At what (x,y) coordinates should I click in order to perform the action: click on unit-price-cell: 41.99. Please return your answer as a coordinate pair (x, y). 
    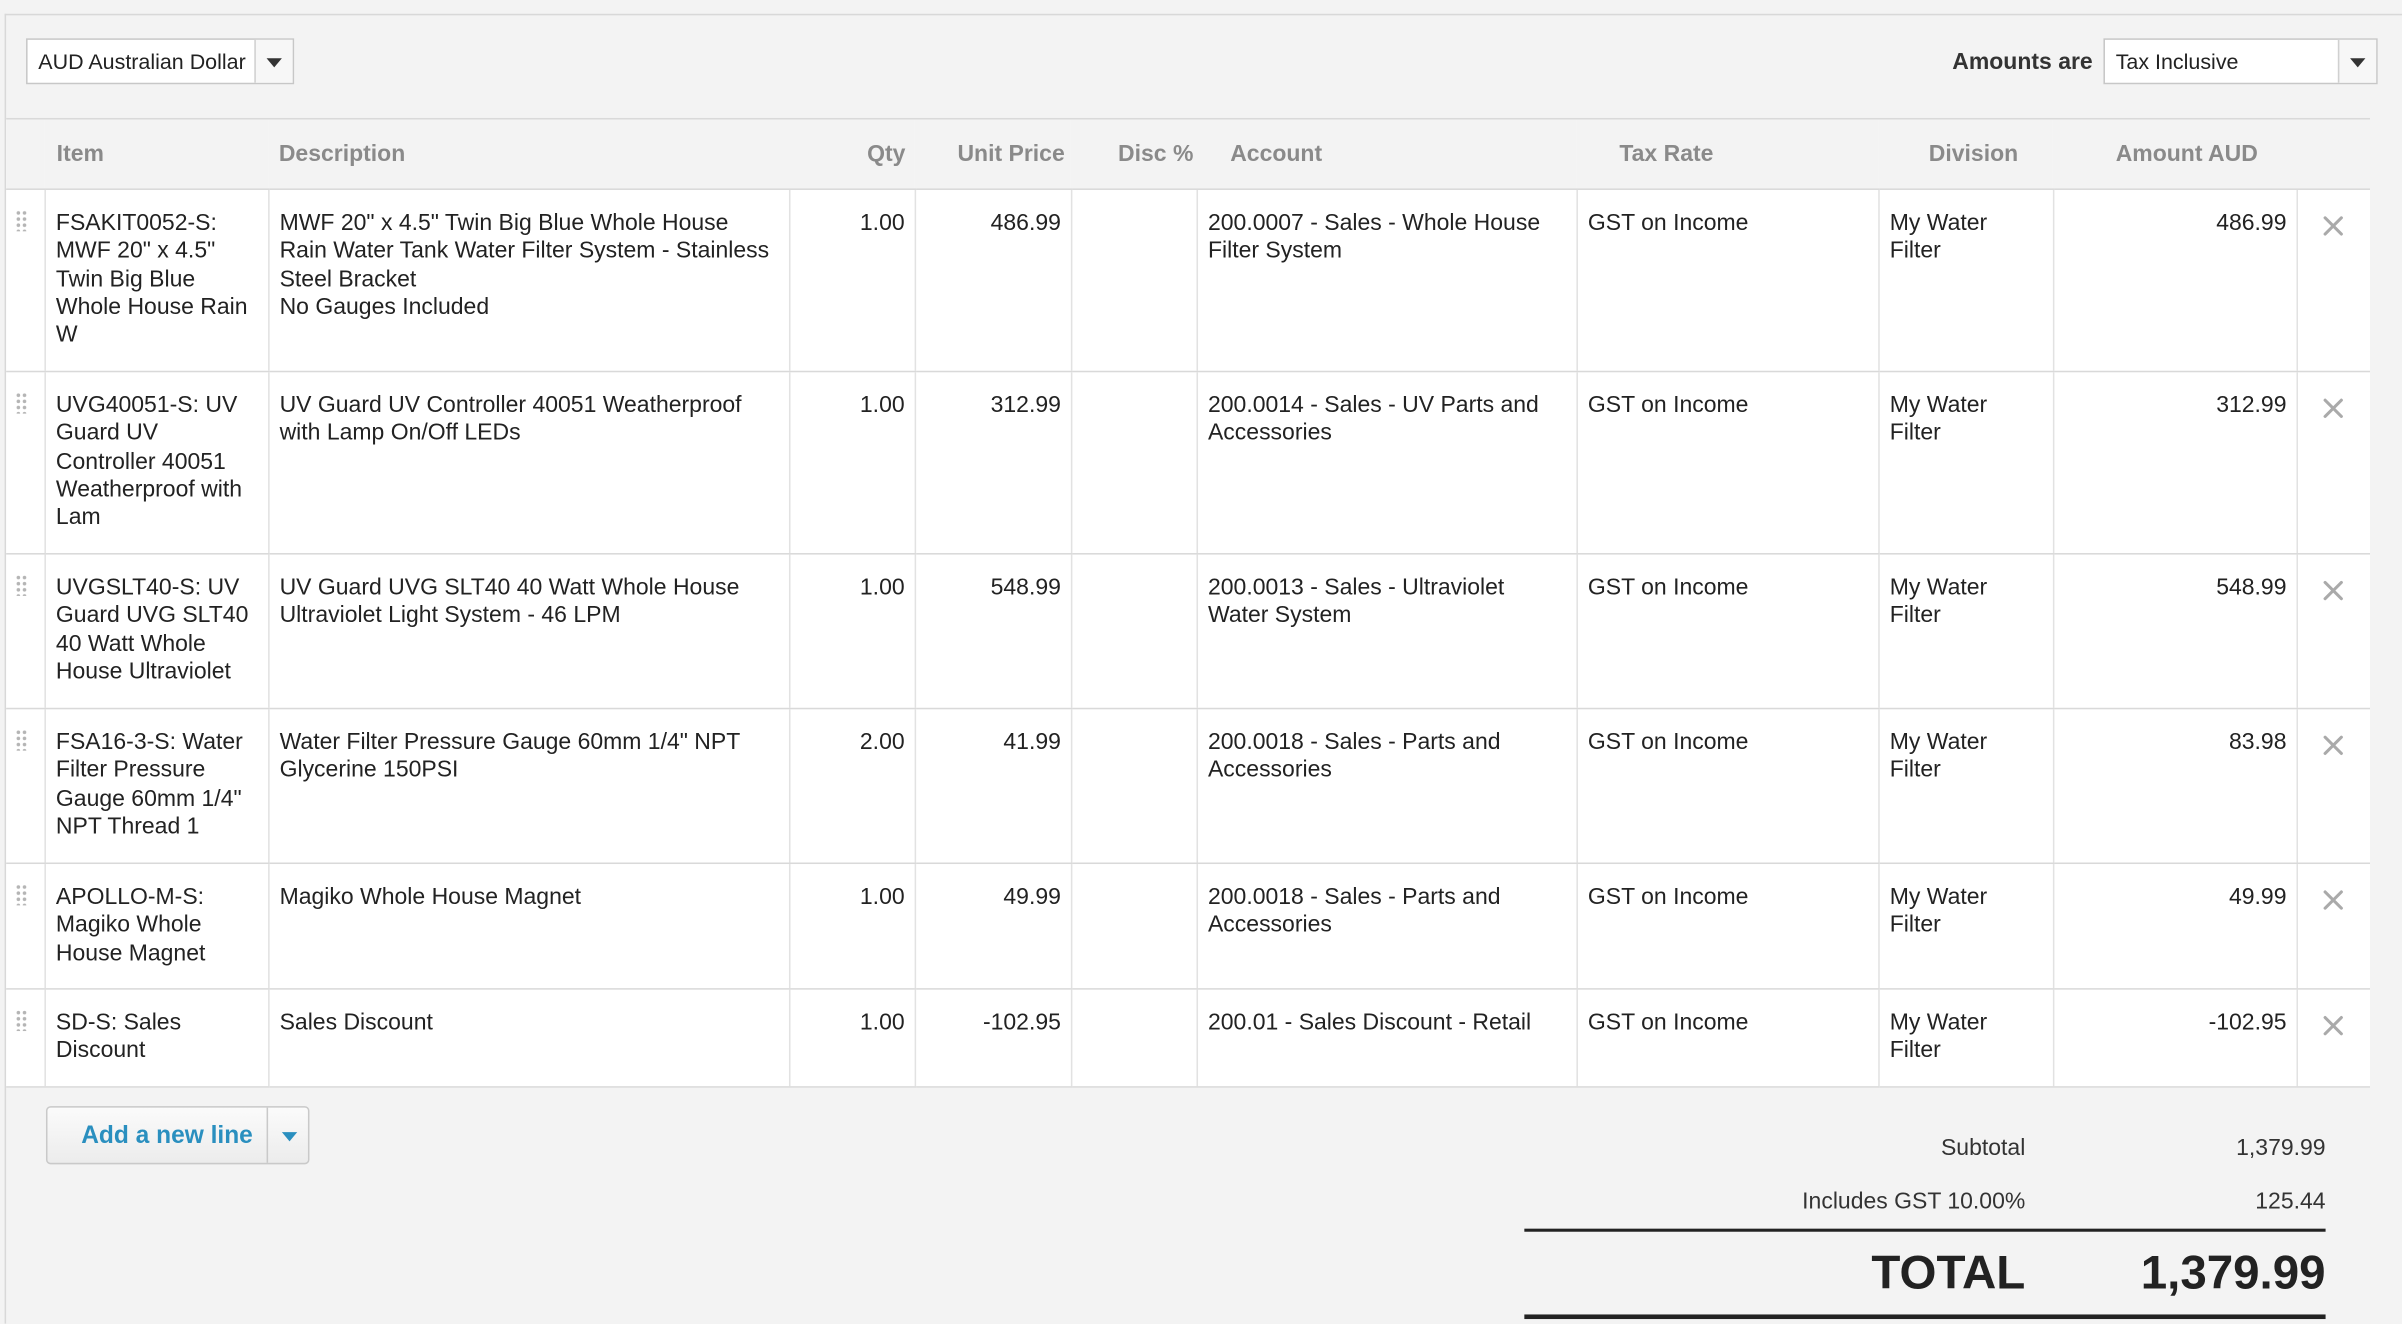
    Looking at the image, I should click on (992, 786).